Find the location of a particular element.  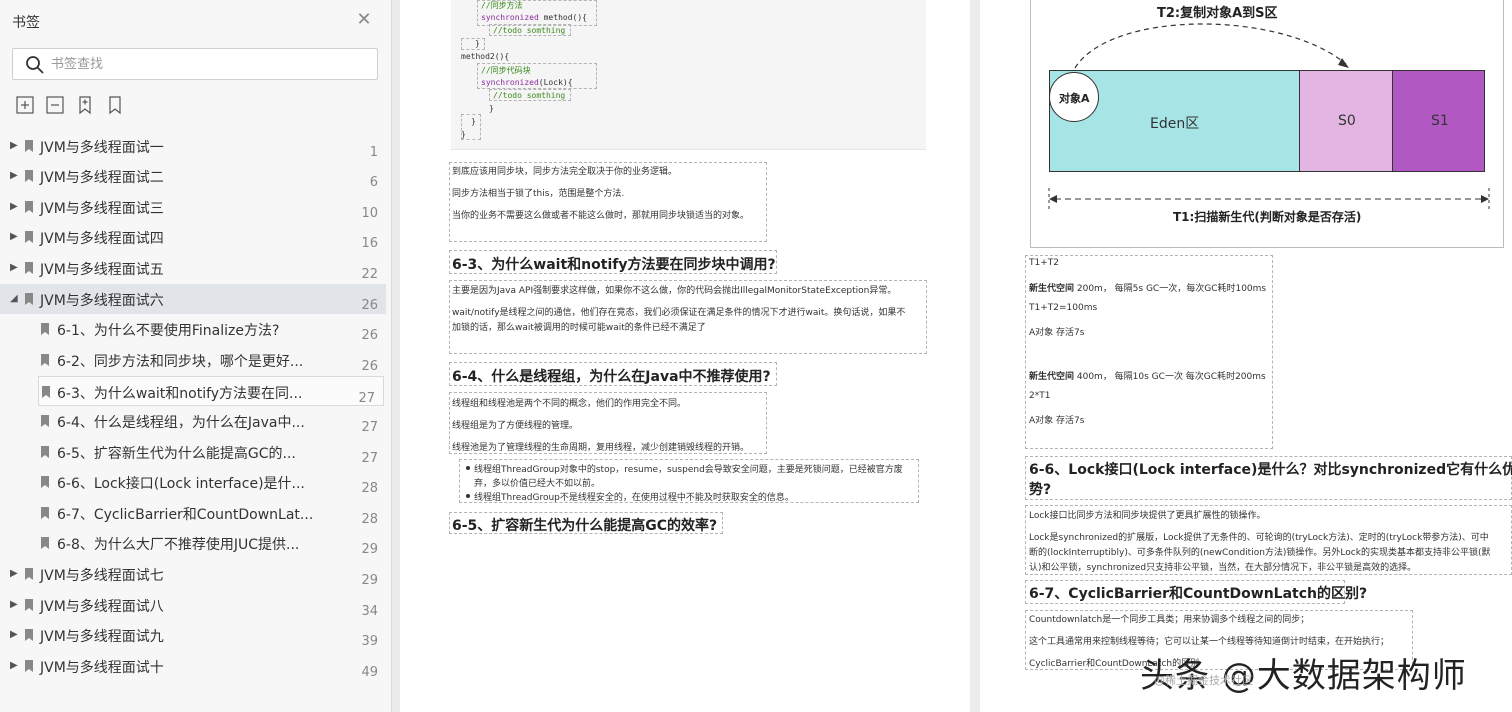

paragraph: 线程组和线程池是两个不同的概念，他们的作用完全不同。 is located at coordinates (569, 404).